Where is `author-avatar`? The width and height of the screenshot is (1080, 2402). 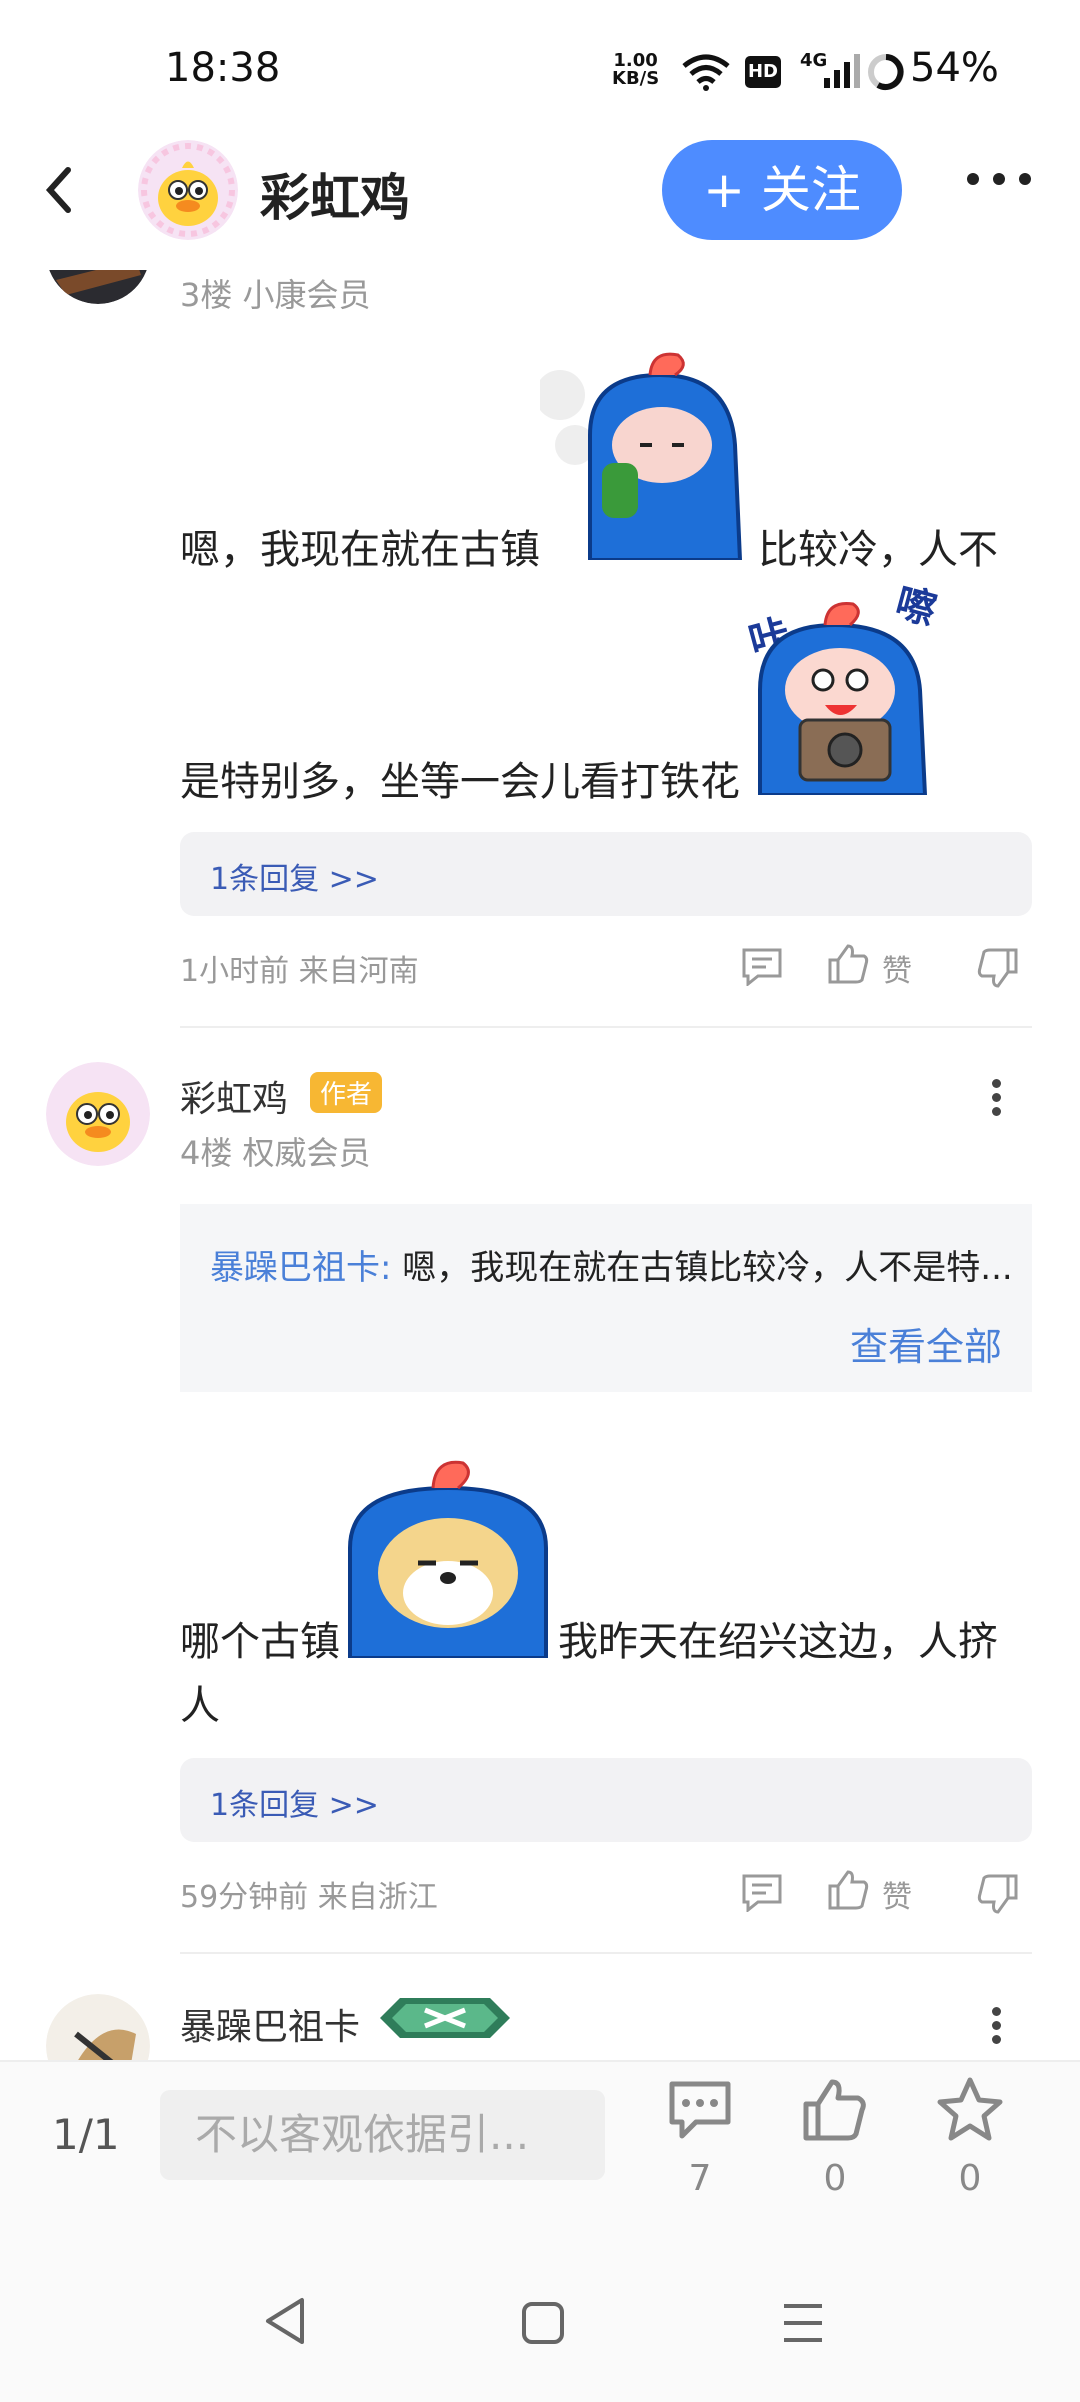 author-avatar is located at coordinates (188, 190).